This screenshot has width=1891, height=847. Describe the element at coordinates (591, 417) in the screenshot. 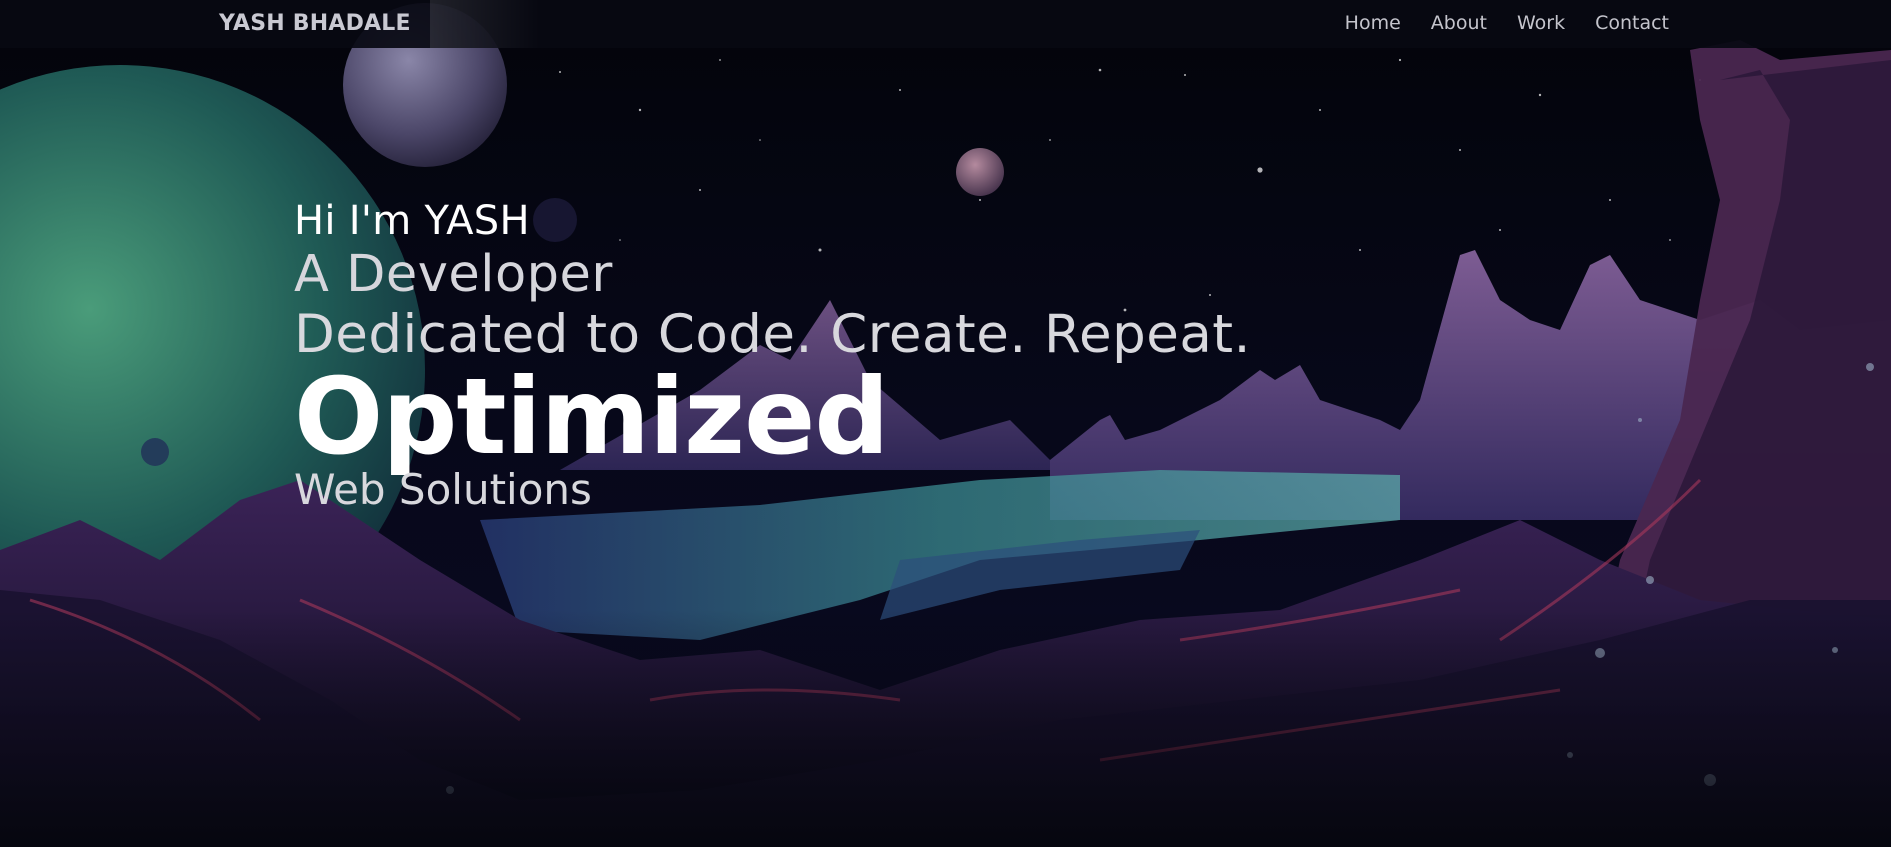

I see `hero-headline: Optimized` at that location.